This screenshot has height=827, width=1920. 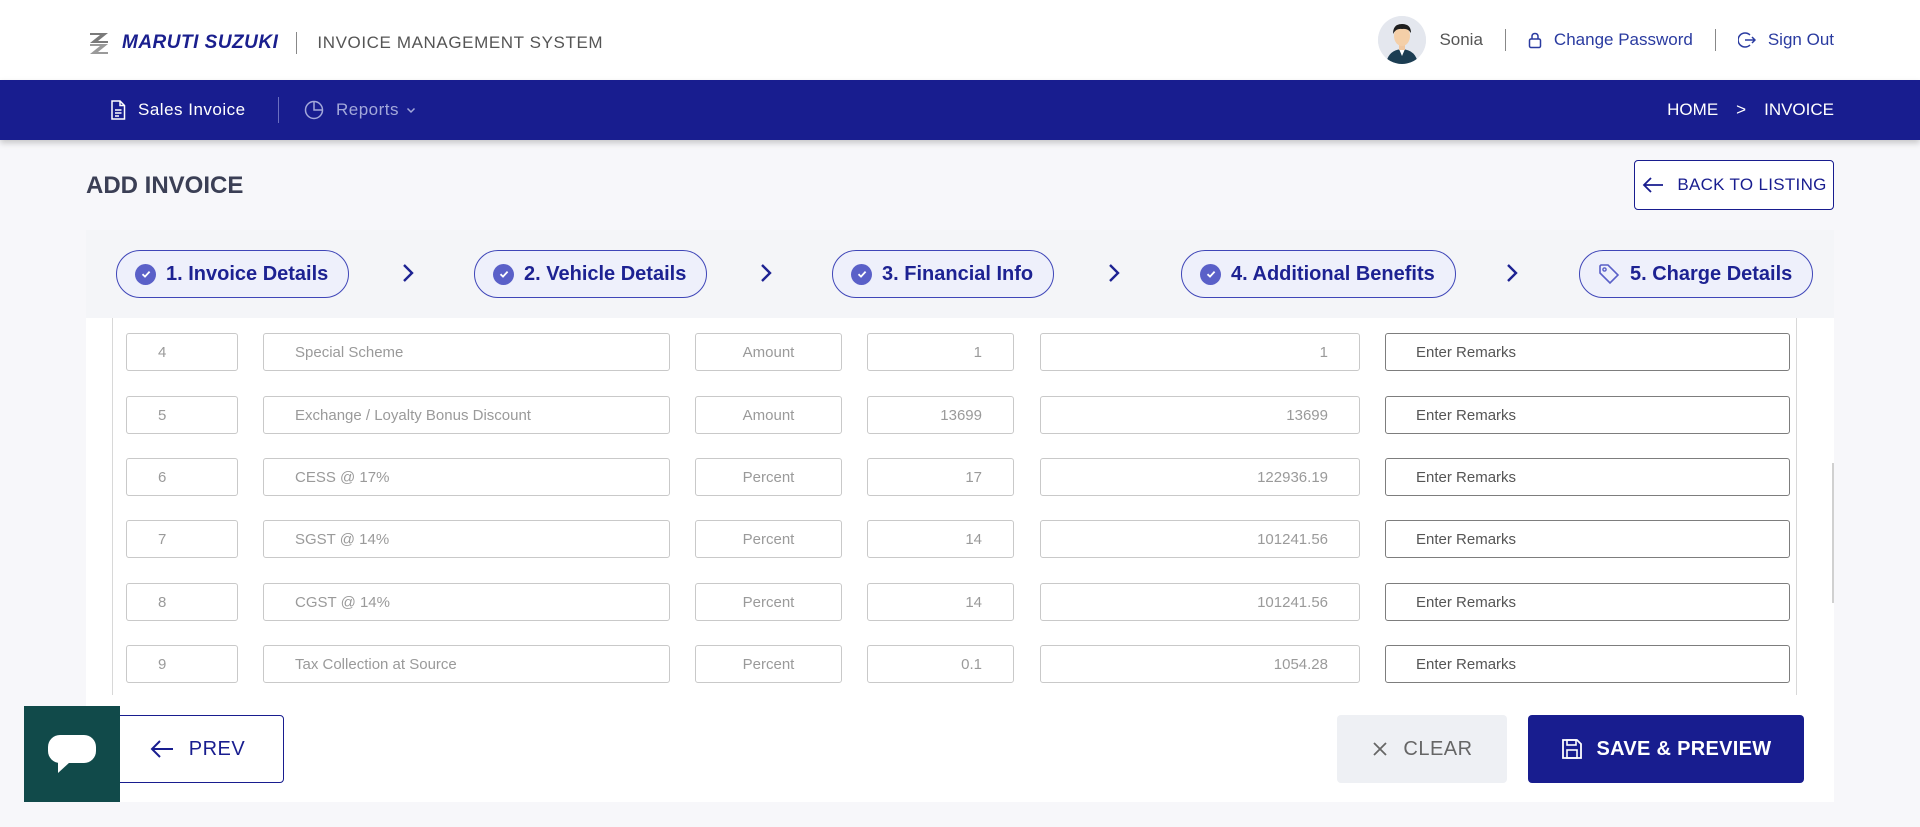 I want to click on chat-widget-button, so click(x=72, y=754).